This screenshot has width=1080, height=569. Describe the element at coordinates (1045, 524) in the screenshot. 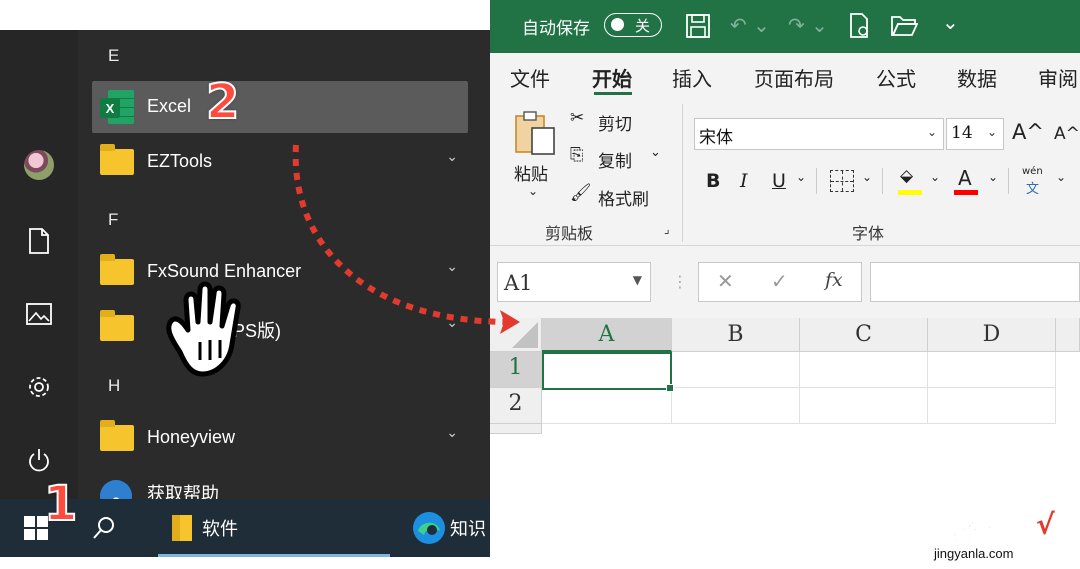

I see `watermark-check: √` at that location.